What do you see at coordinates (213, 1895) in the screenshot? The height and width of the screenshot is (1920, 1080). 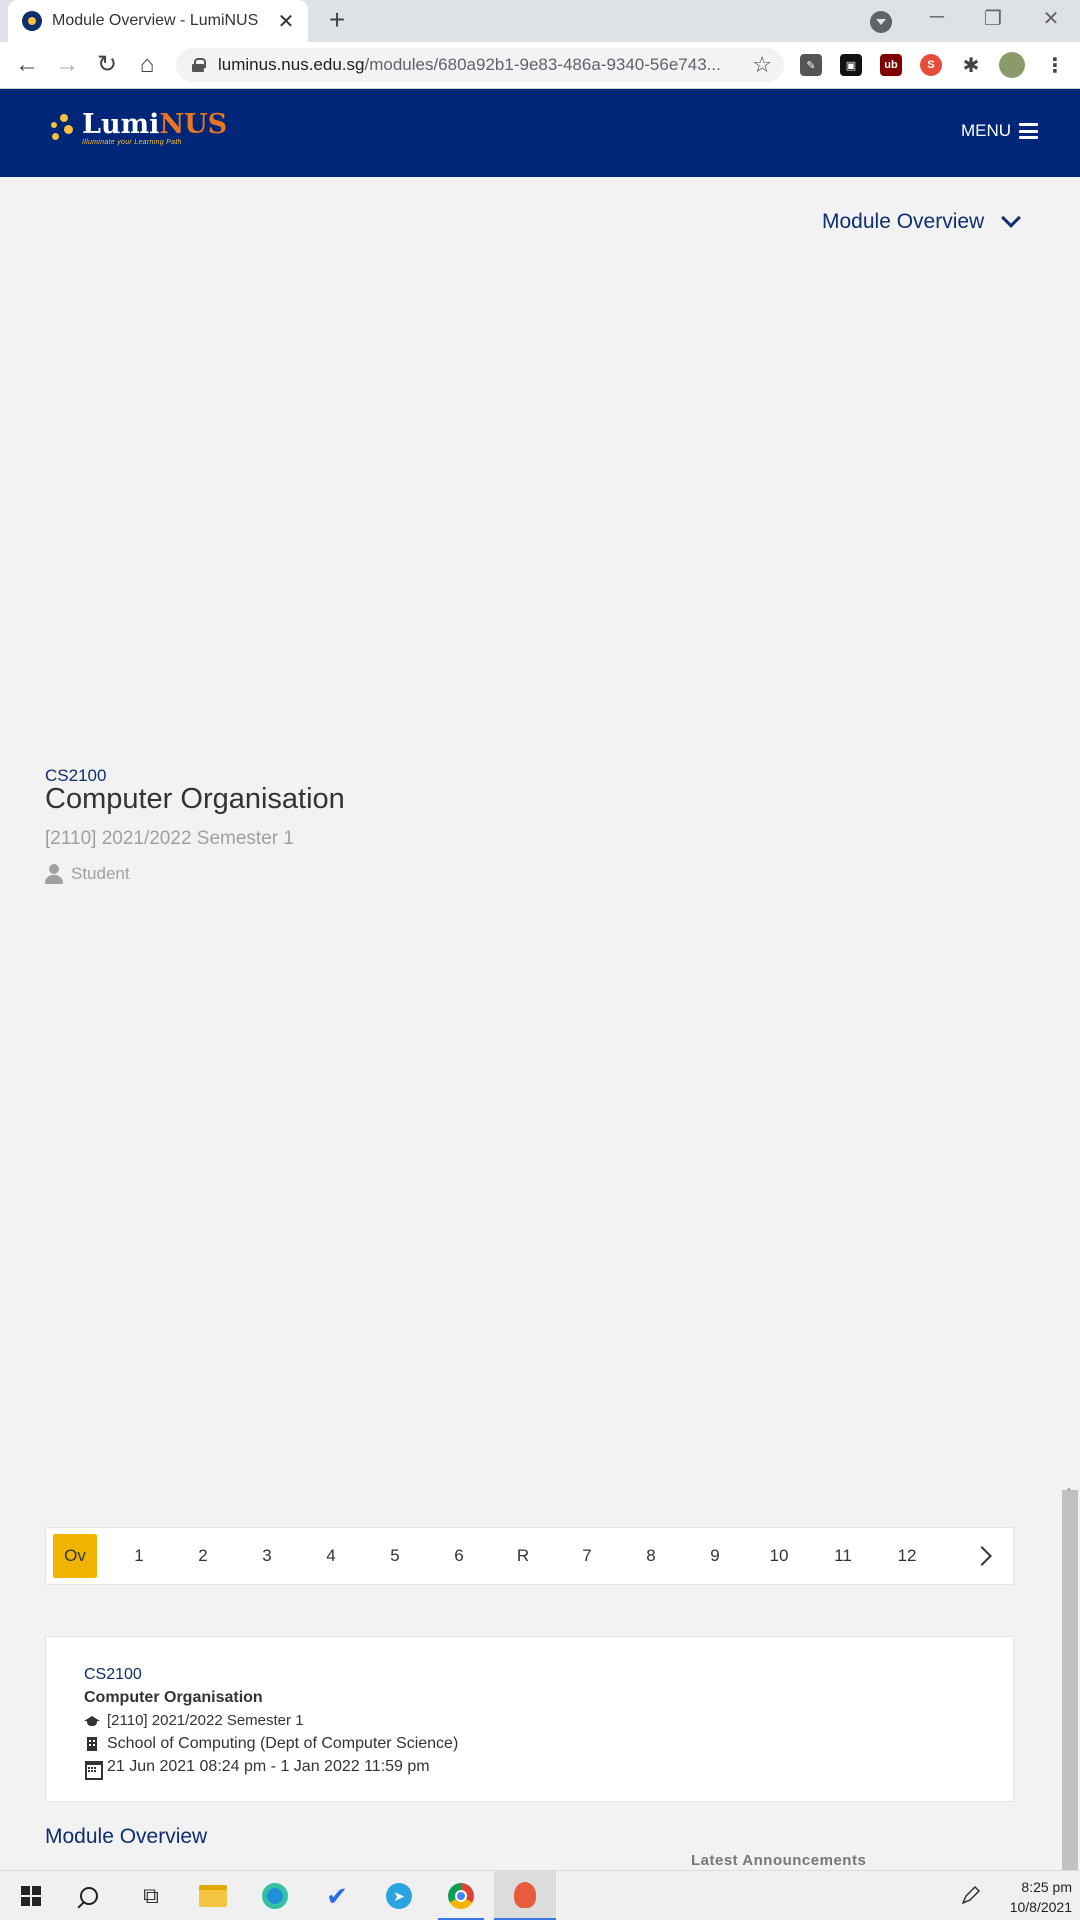 I see `file-explorer-icon` at bounding box center [213, 1895].